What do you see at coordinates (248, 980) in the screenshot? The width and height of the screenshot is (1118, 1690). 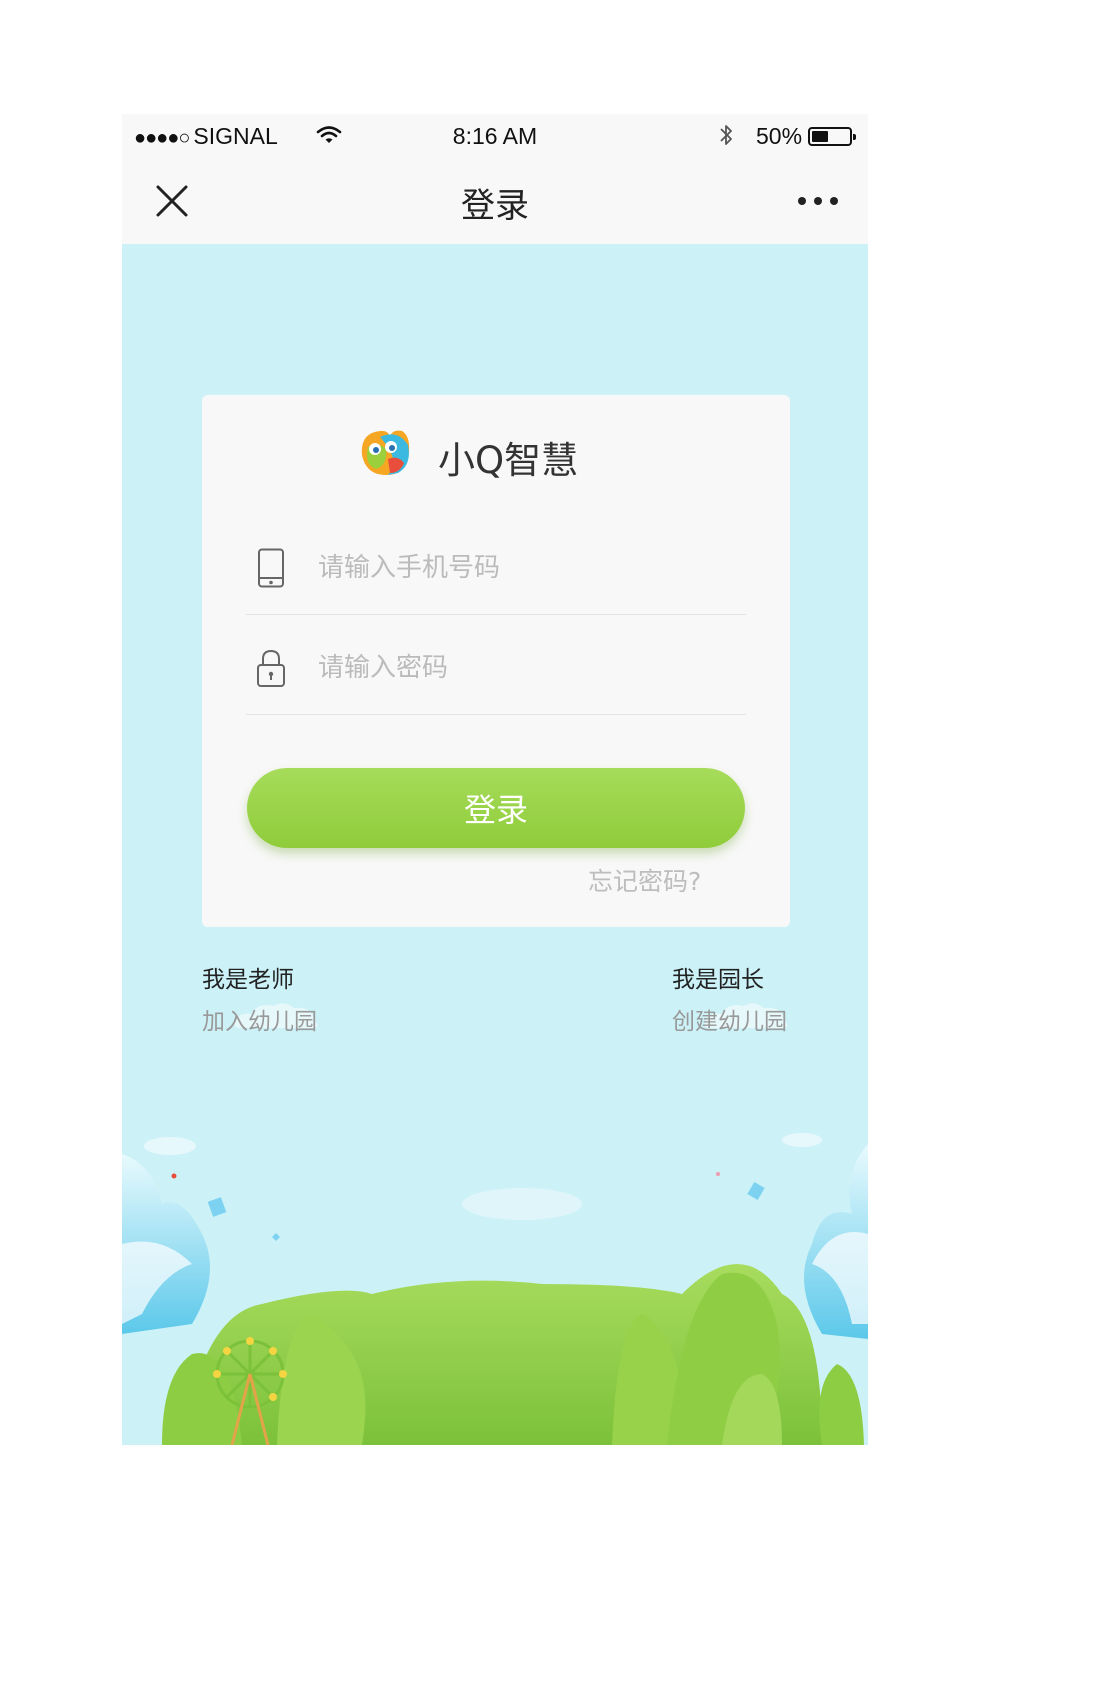 I see `role-teacher-title: 我是老师` at bounding box center [248, 980].